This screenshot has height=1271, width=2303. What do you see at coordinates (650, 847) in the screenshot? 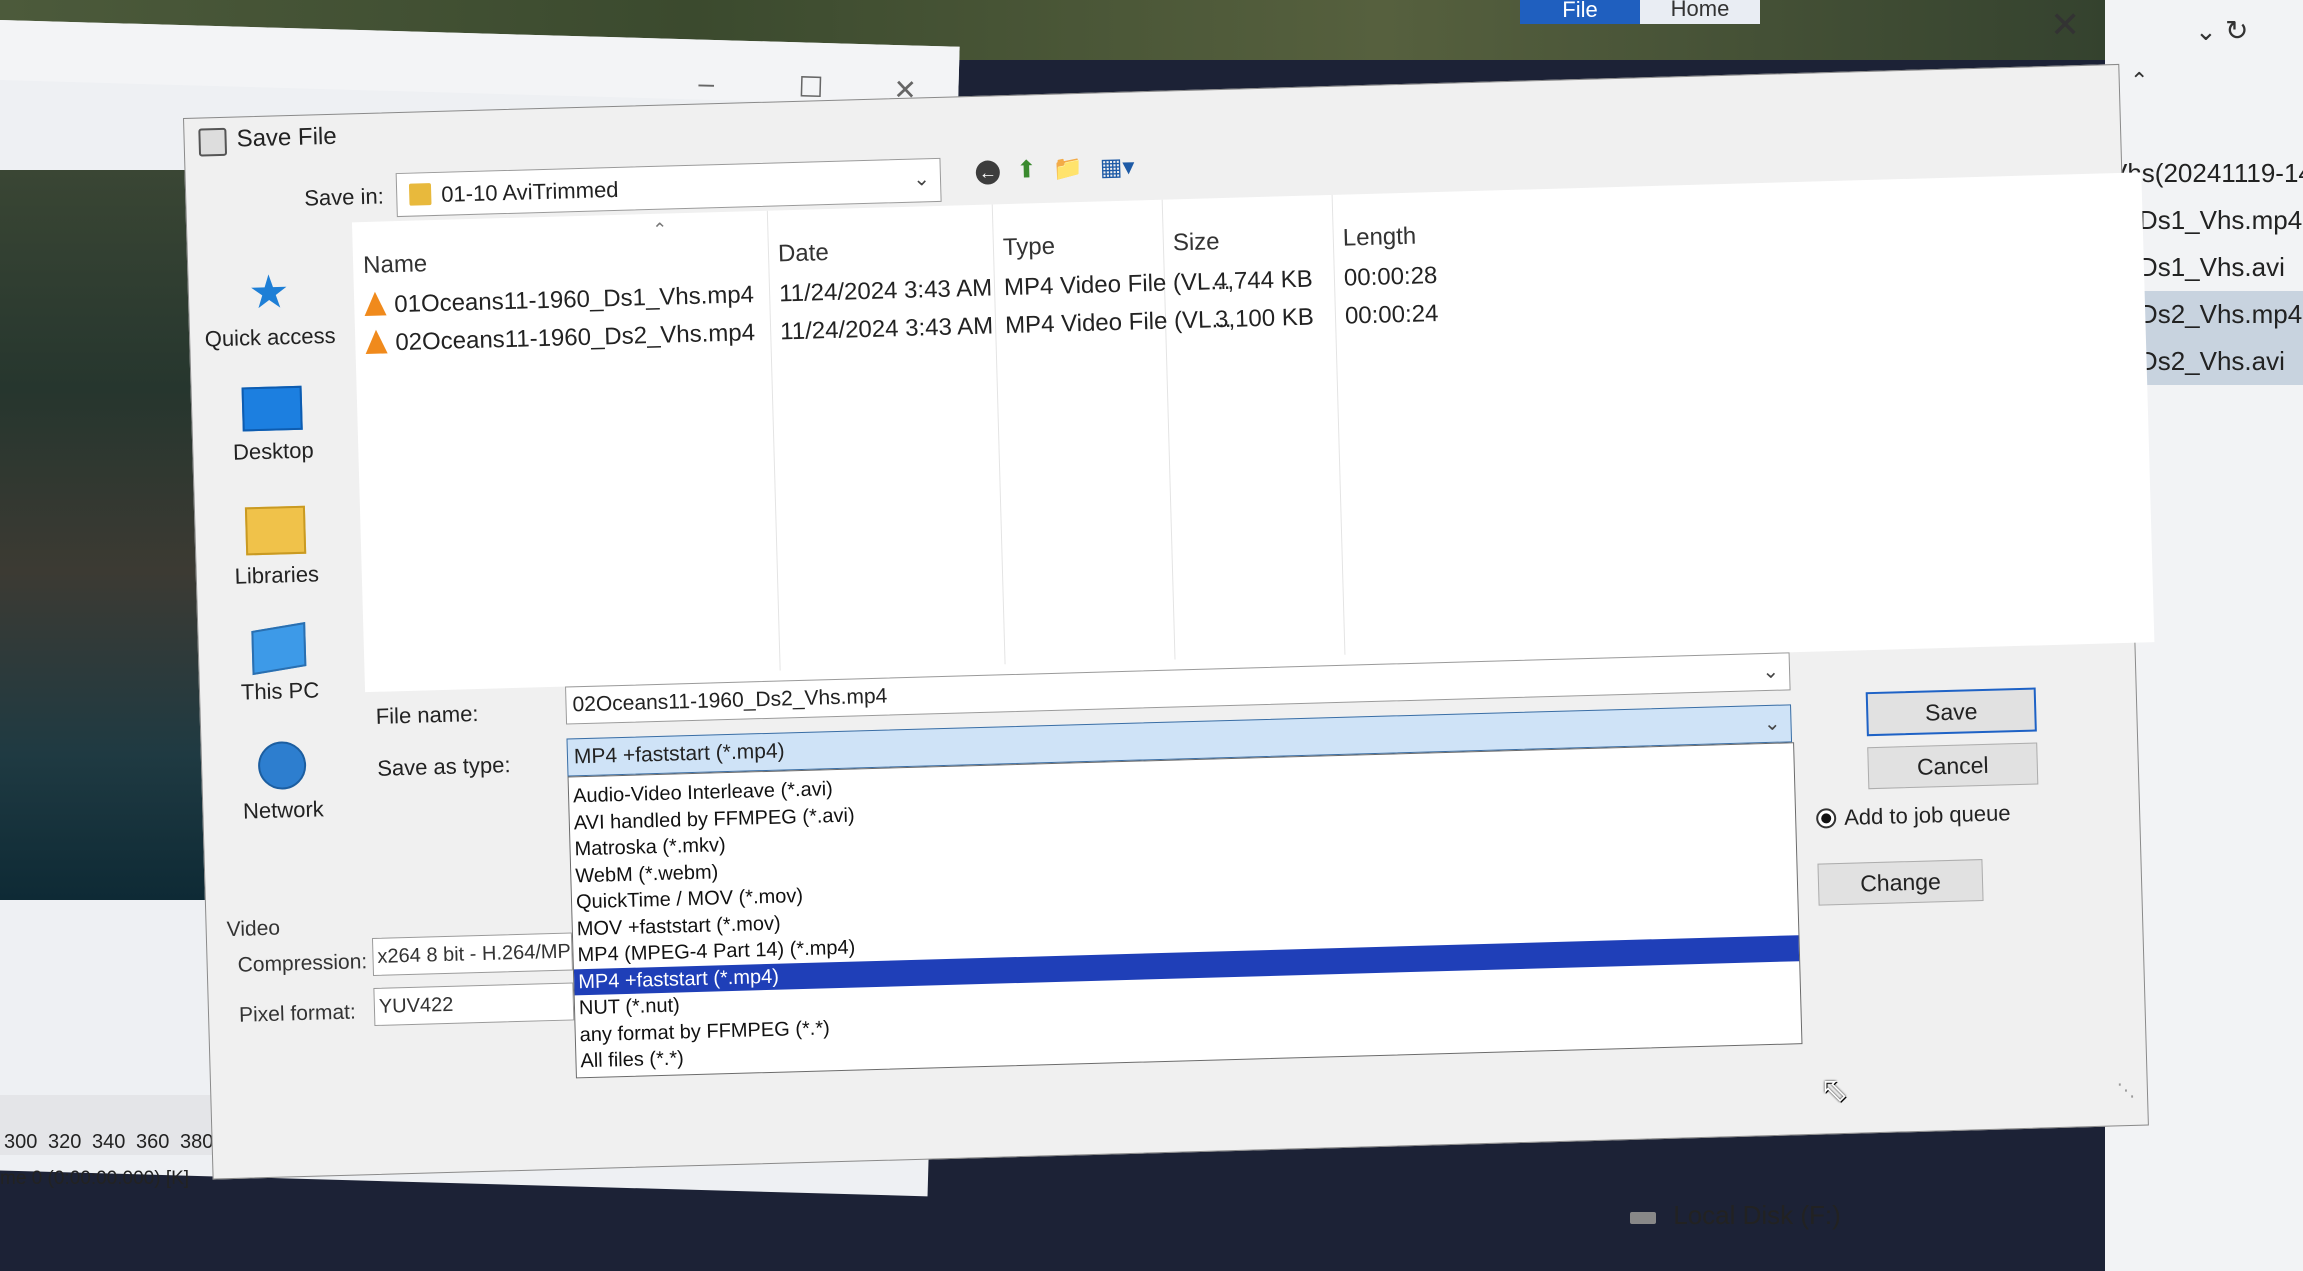
I see `dropdown-option: Matroska (*.mkv)` at bounding box center [650, 847].